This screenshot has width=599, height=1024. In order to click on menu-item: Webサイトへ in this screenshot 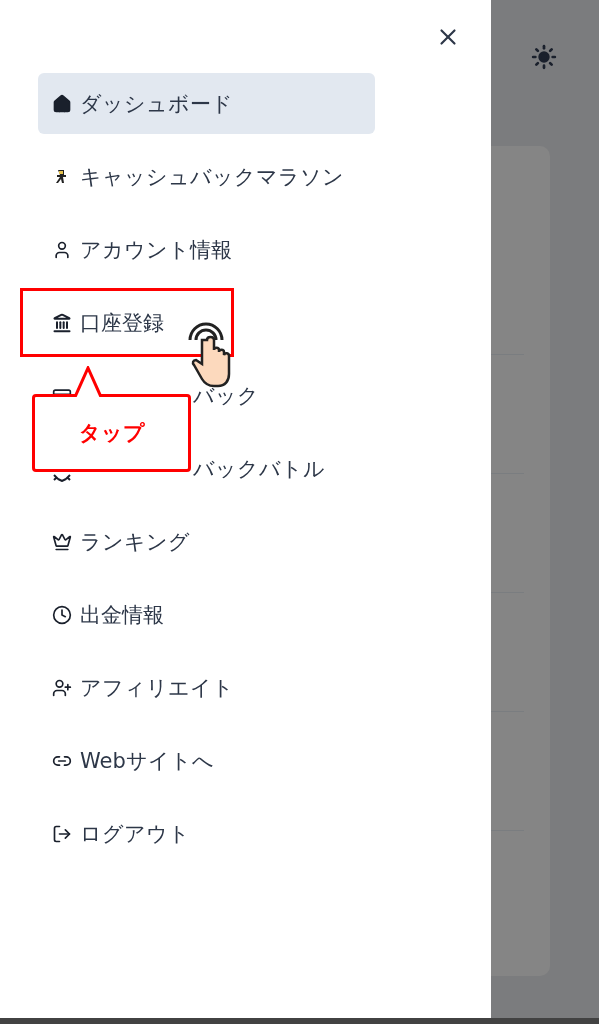, I will do `click(206, 760)`.